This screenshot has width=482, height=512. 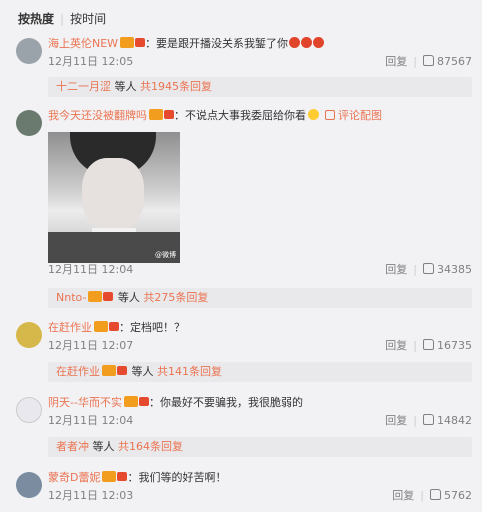 I want to click on sub-replies: Nnto- 等人 共275条回复, so click(x=260, y=298).